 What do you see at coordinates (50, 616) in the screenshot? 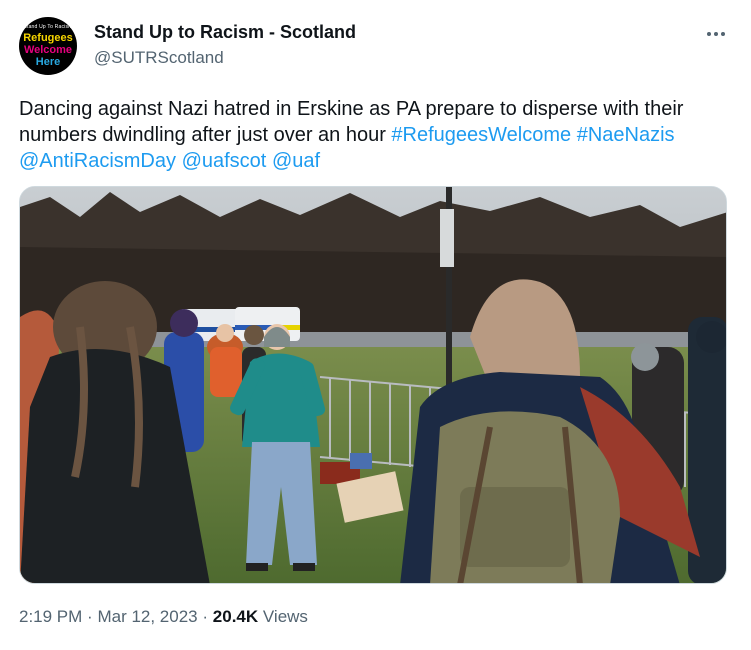
I see `tweet-time: 2:19 PM` at bounding box center [50, 616].